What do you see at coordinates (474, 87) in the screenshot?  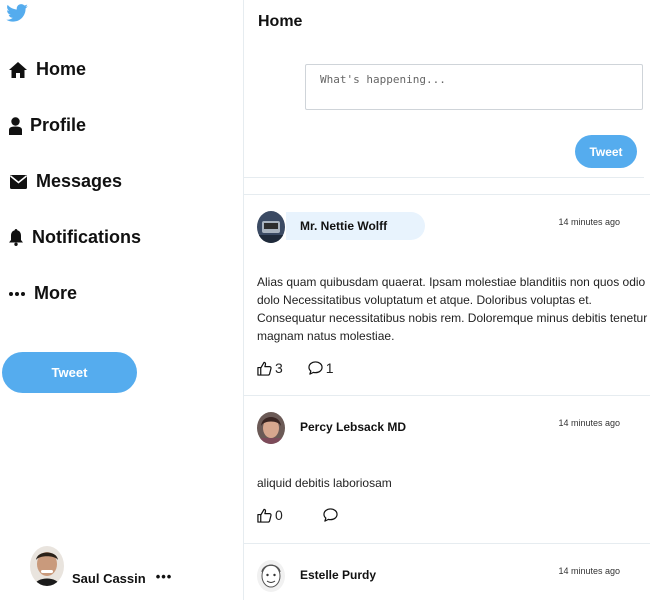 I see `tweet-composer-input` at bounding box center [474, 87].